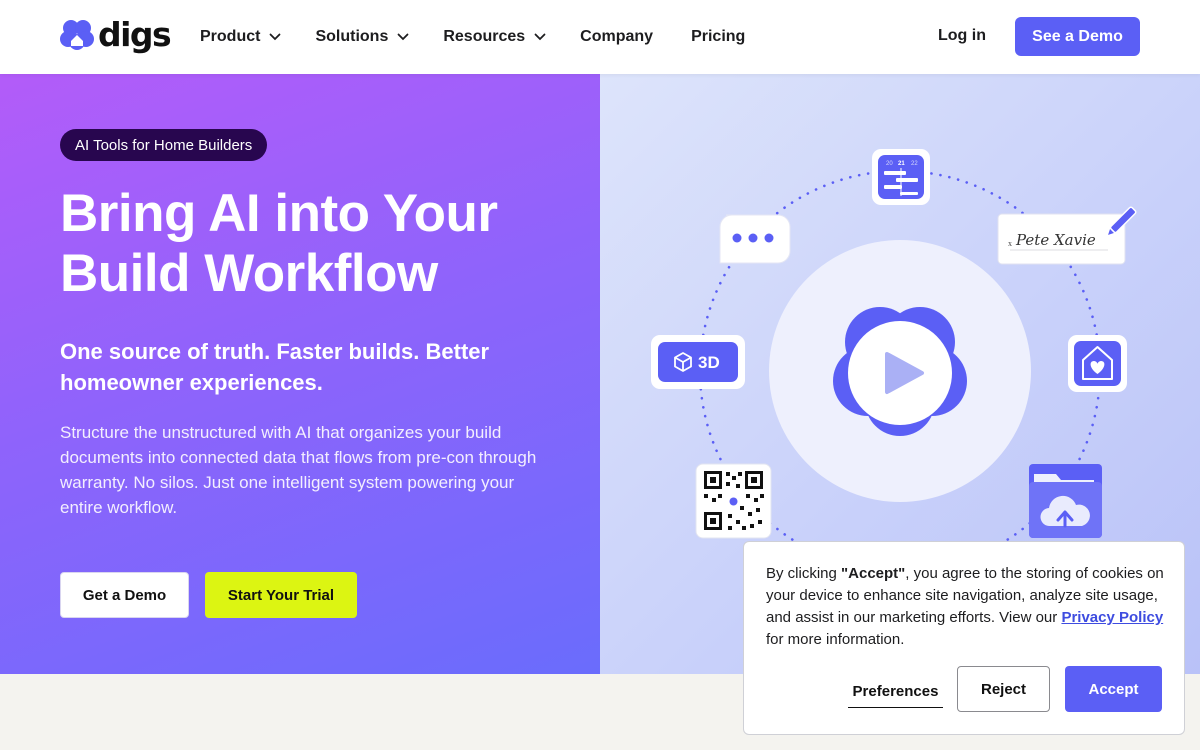 Image resolution: width=1200 pixels, height=750 pixels. What do you see at coordinates (804, 573) in the screenshot?
I see `cookie-text-before: By clicking` at bounding box center [804, 573].